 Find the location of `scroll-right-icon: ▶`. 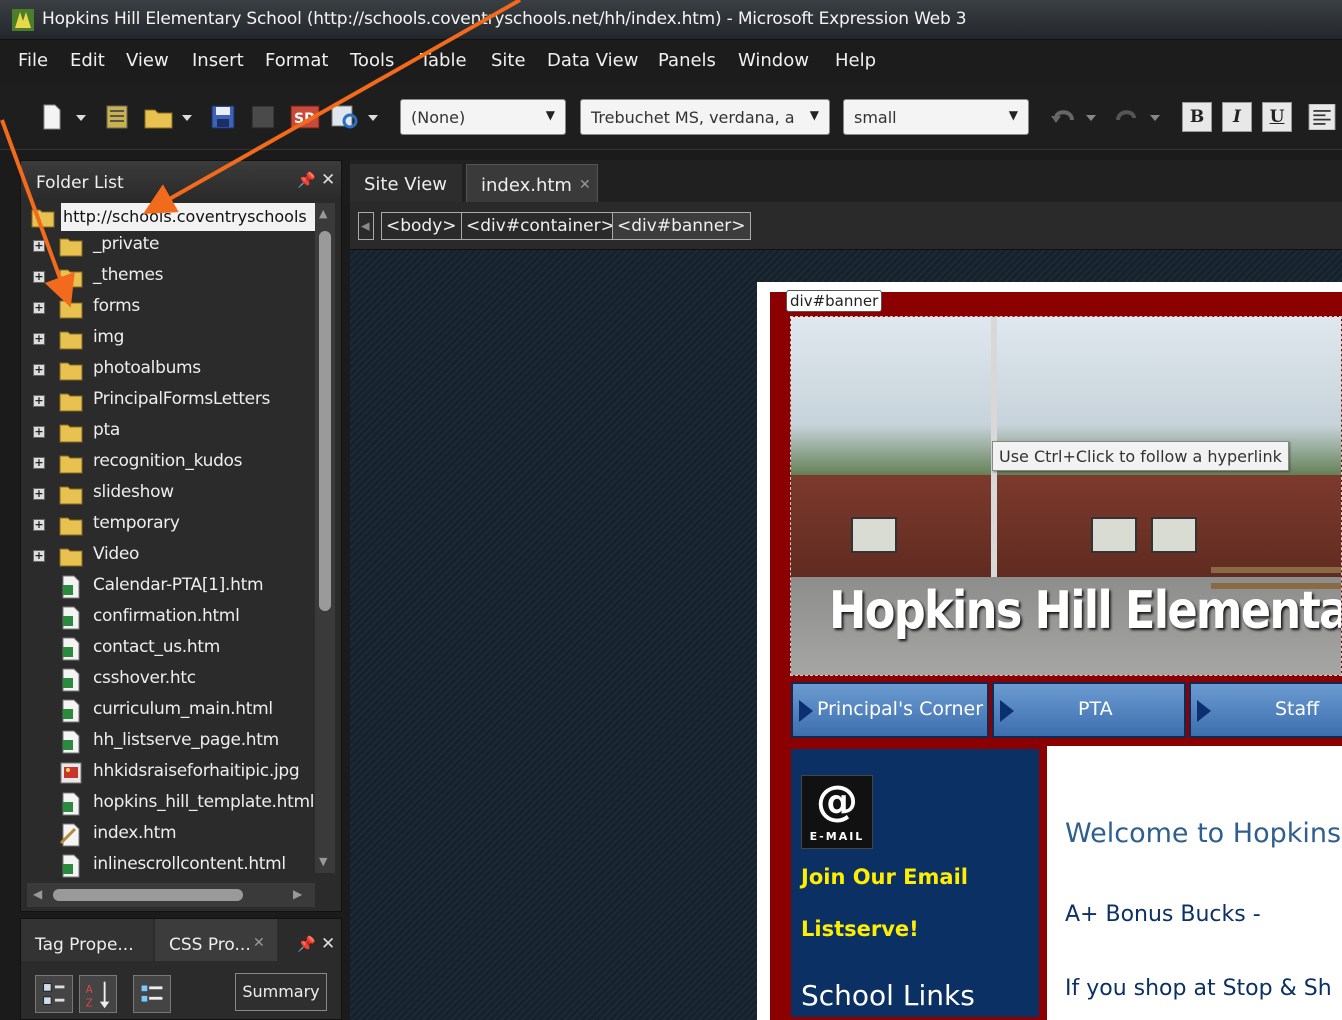

scroll-right-icon: ▶ is located at coordinates (297, 894).